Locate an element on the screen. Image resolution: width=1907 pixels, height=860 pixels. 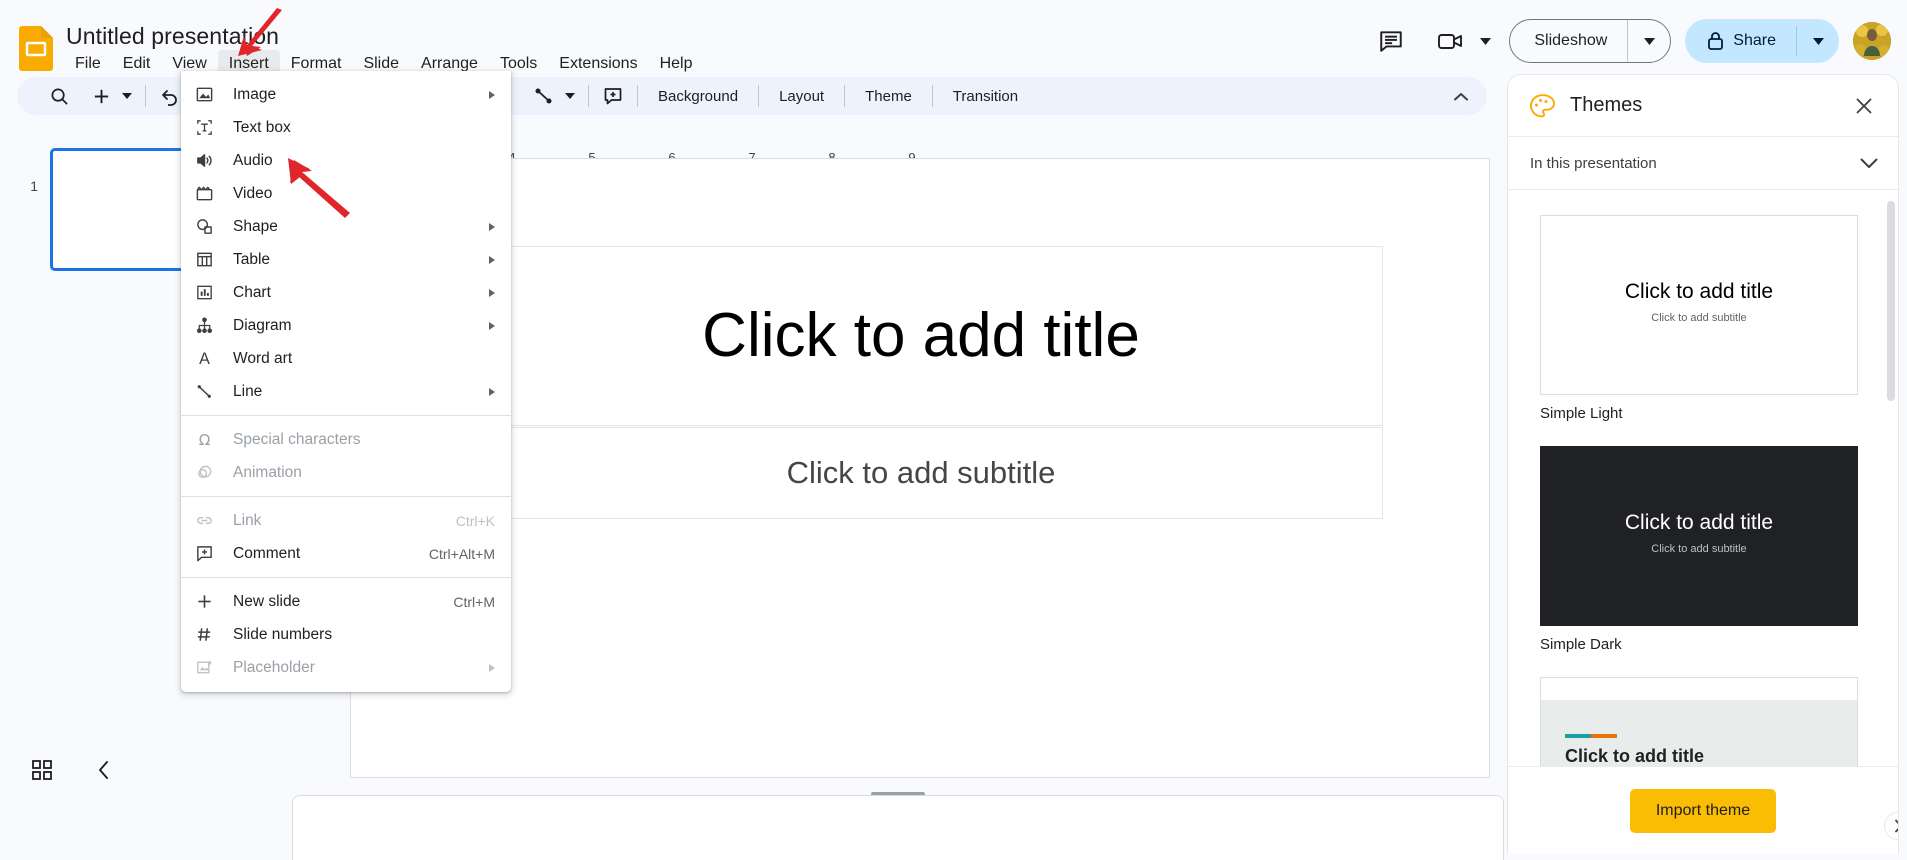
theme-button: Theme is located at coordinates (888, 96).